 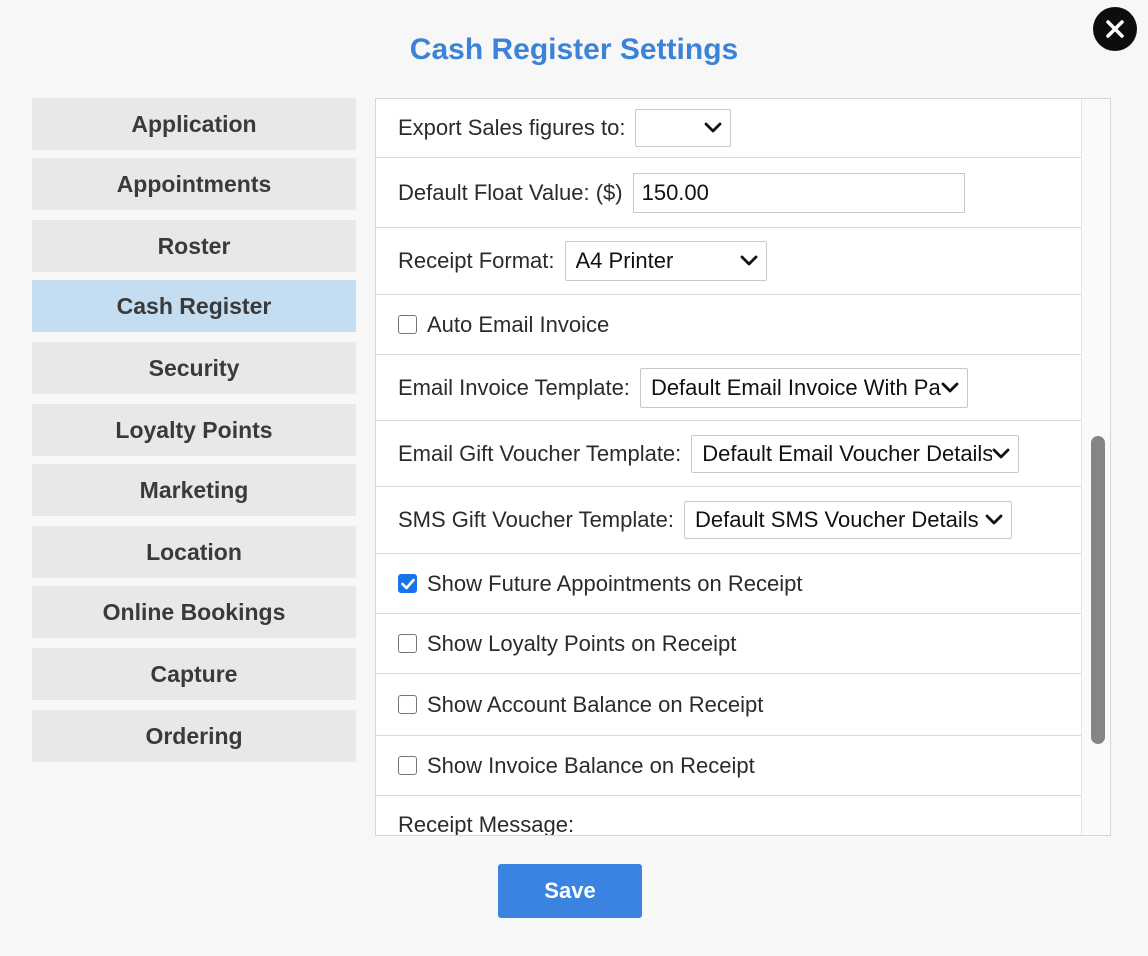 I want to click on dialog-title: Cash Register Settings, so click(x=574, y=49).